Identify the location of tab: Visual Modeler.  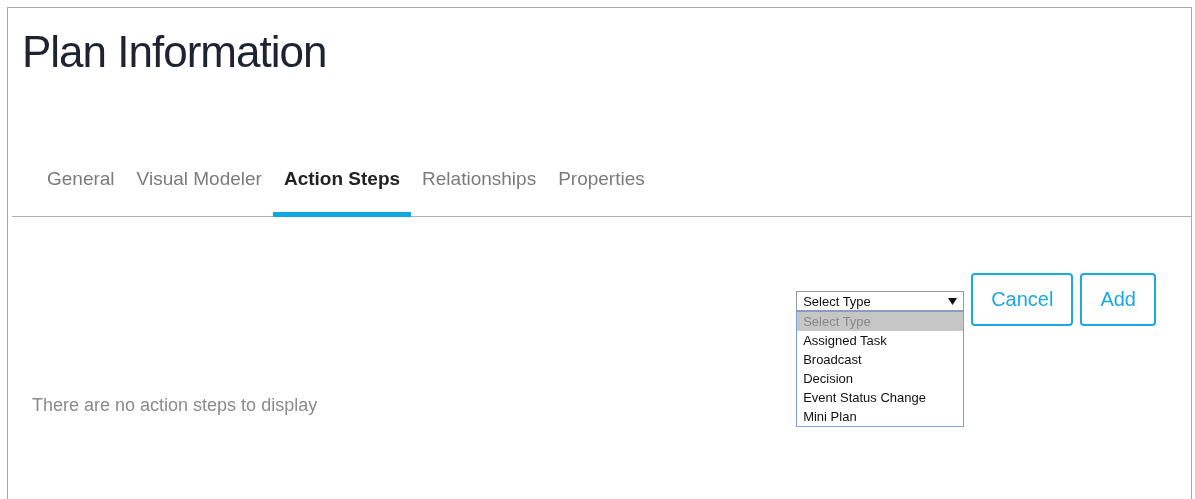
(199, 192).